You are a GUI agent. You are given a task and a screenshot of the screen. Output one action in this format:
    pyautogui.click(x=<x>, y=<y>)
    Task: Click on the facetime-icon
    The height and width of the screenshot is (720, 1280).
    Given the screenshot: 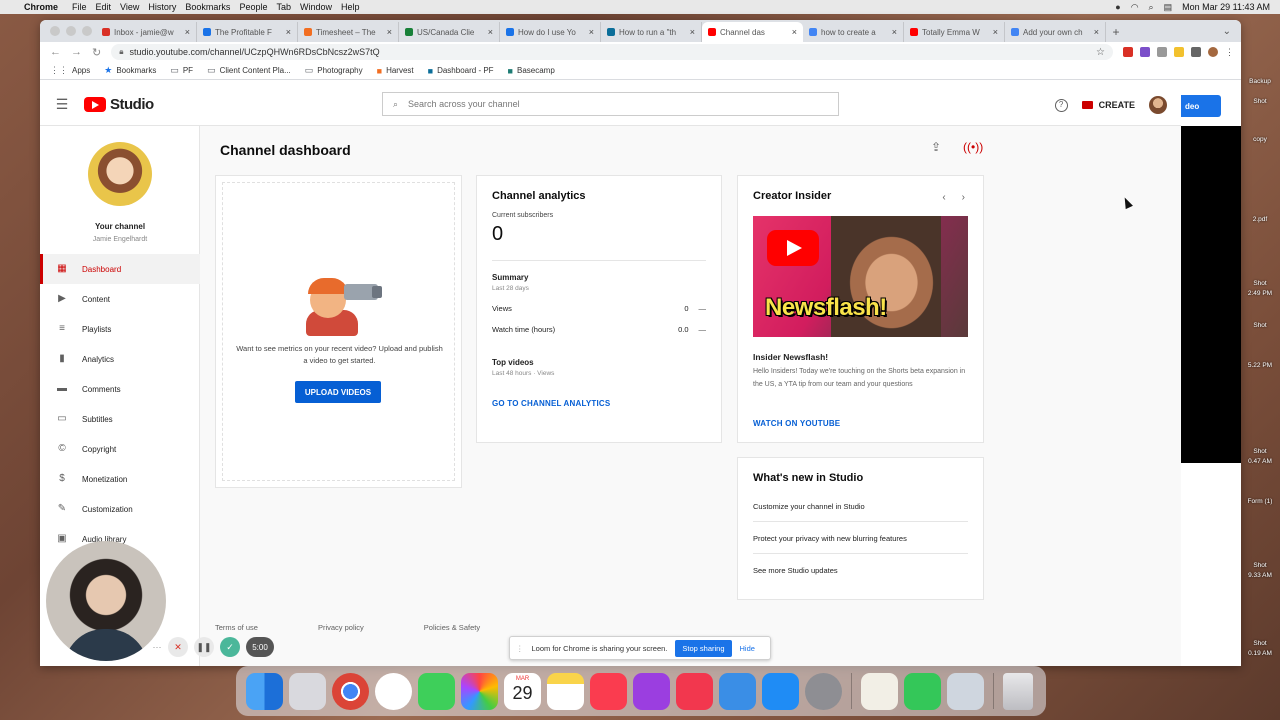 What is the action you would take?
    pyautogui.click(x=922, y=691)
    